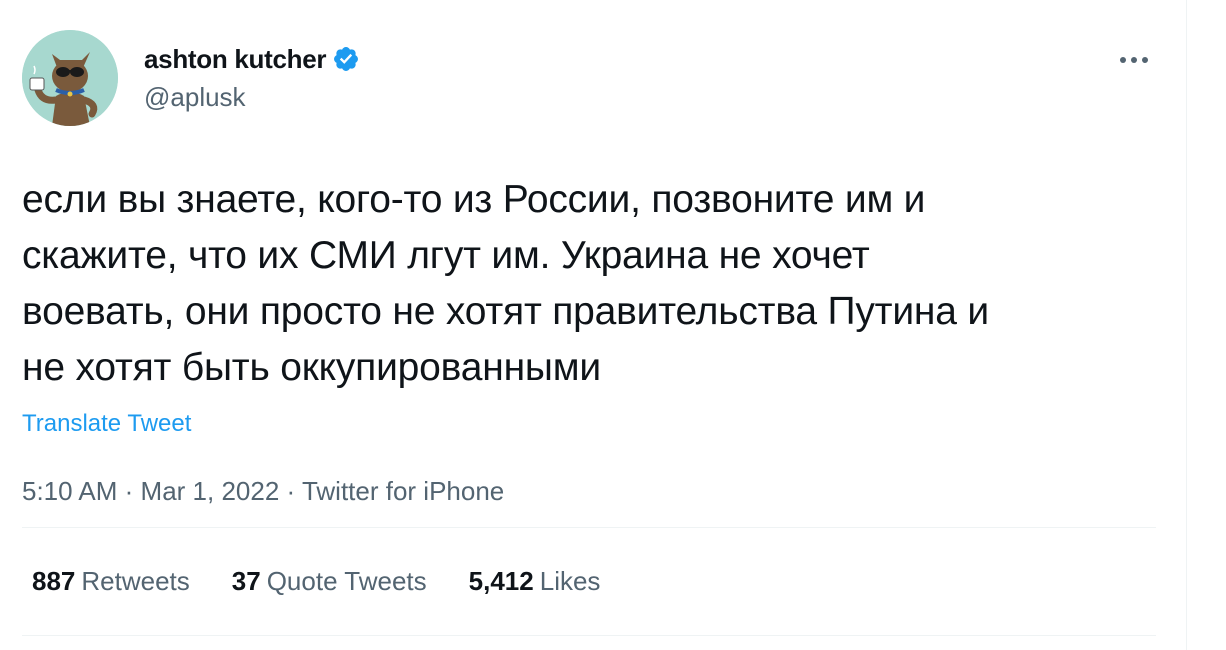 This screenshot has width=1226, height=650. I want to click on likes-stat: 5,412 Likes, so click(535, 581).